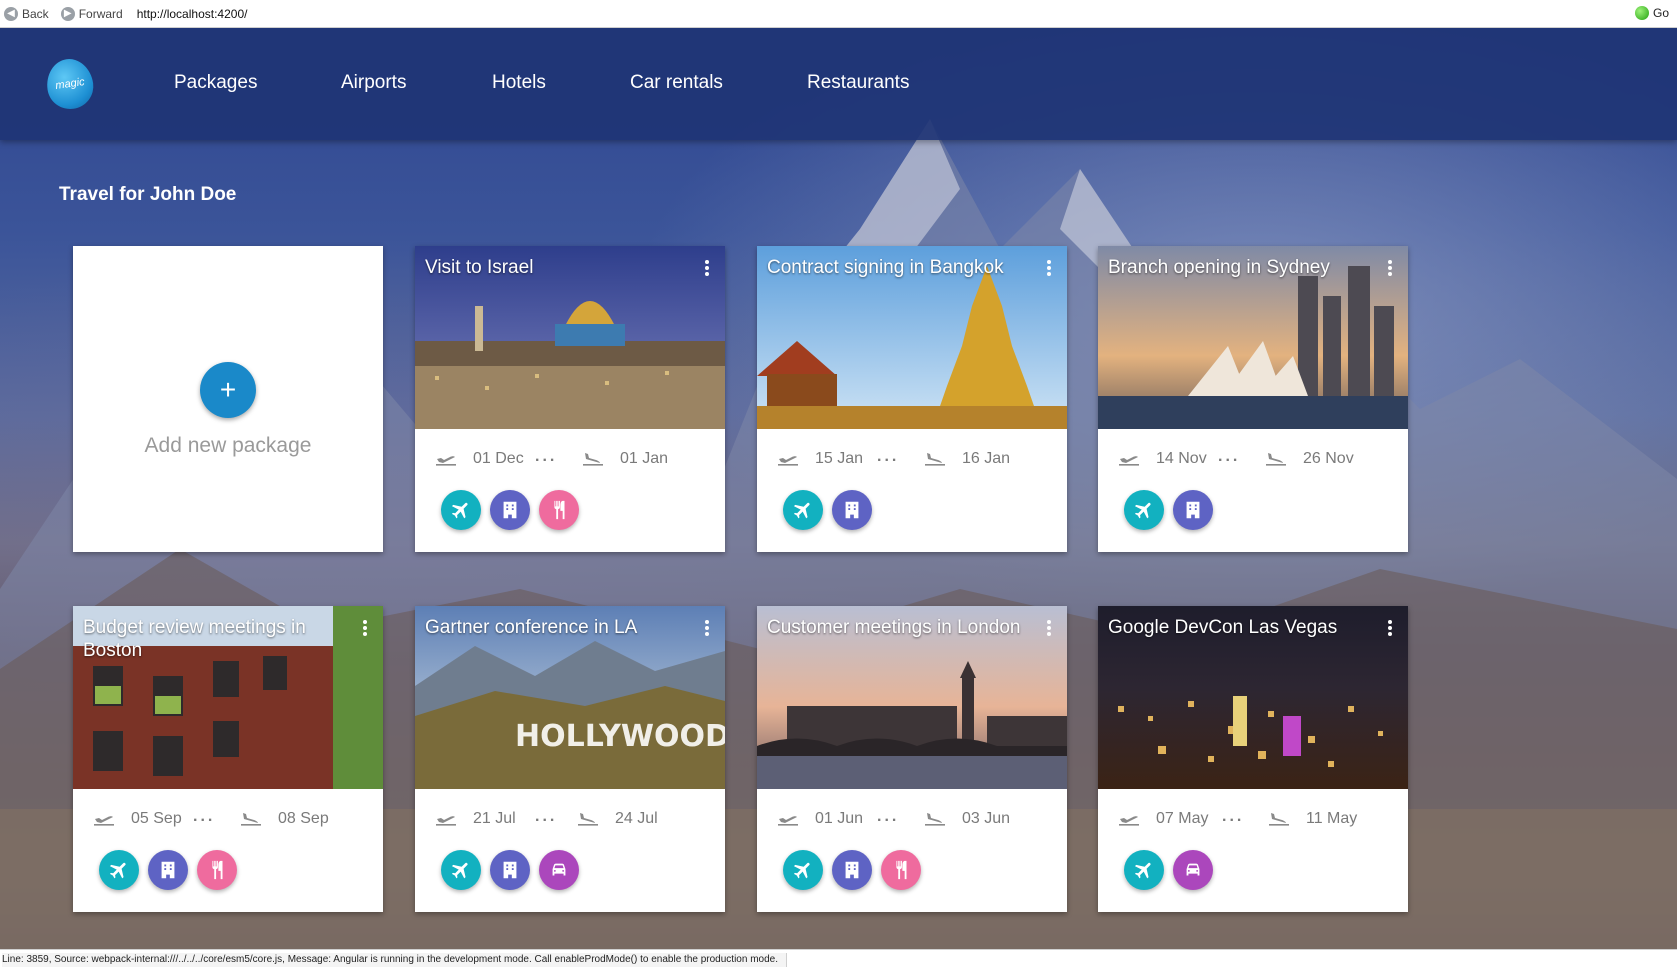 Image resolution: width=1677 pixels, height=969 pixels. What do you see at coordinates (228, 446) in the screenshot?
I see `add-package-label: Add new package` at bounding box center [228, 446].